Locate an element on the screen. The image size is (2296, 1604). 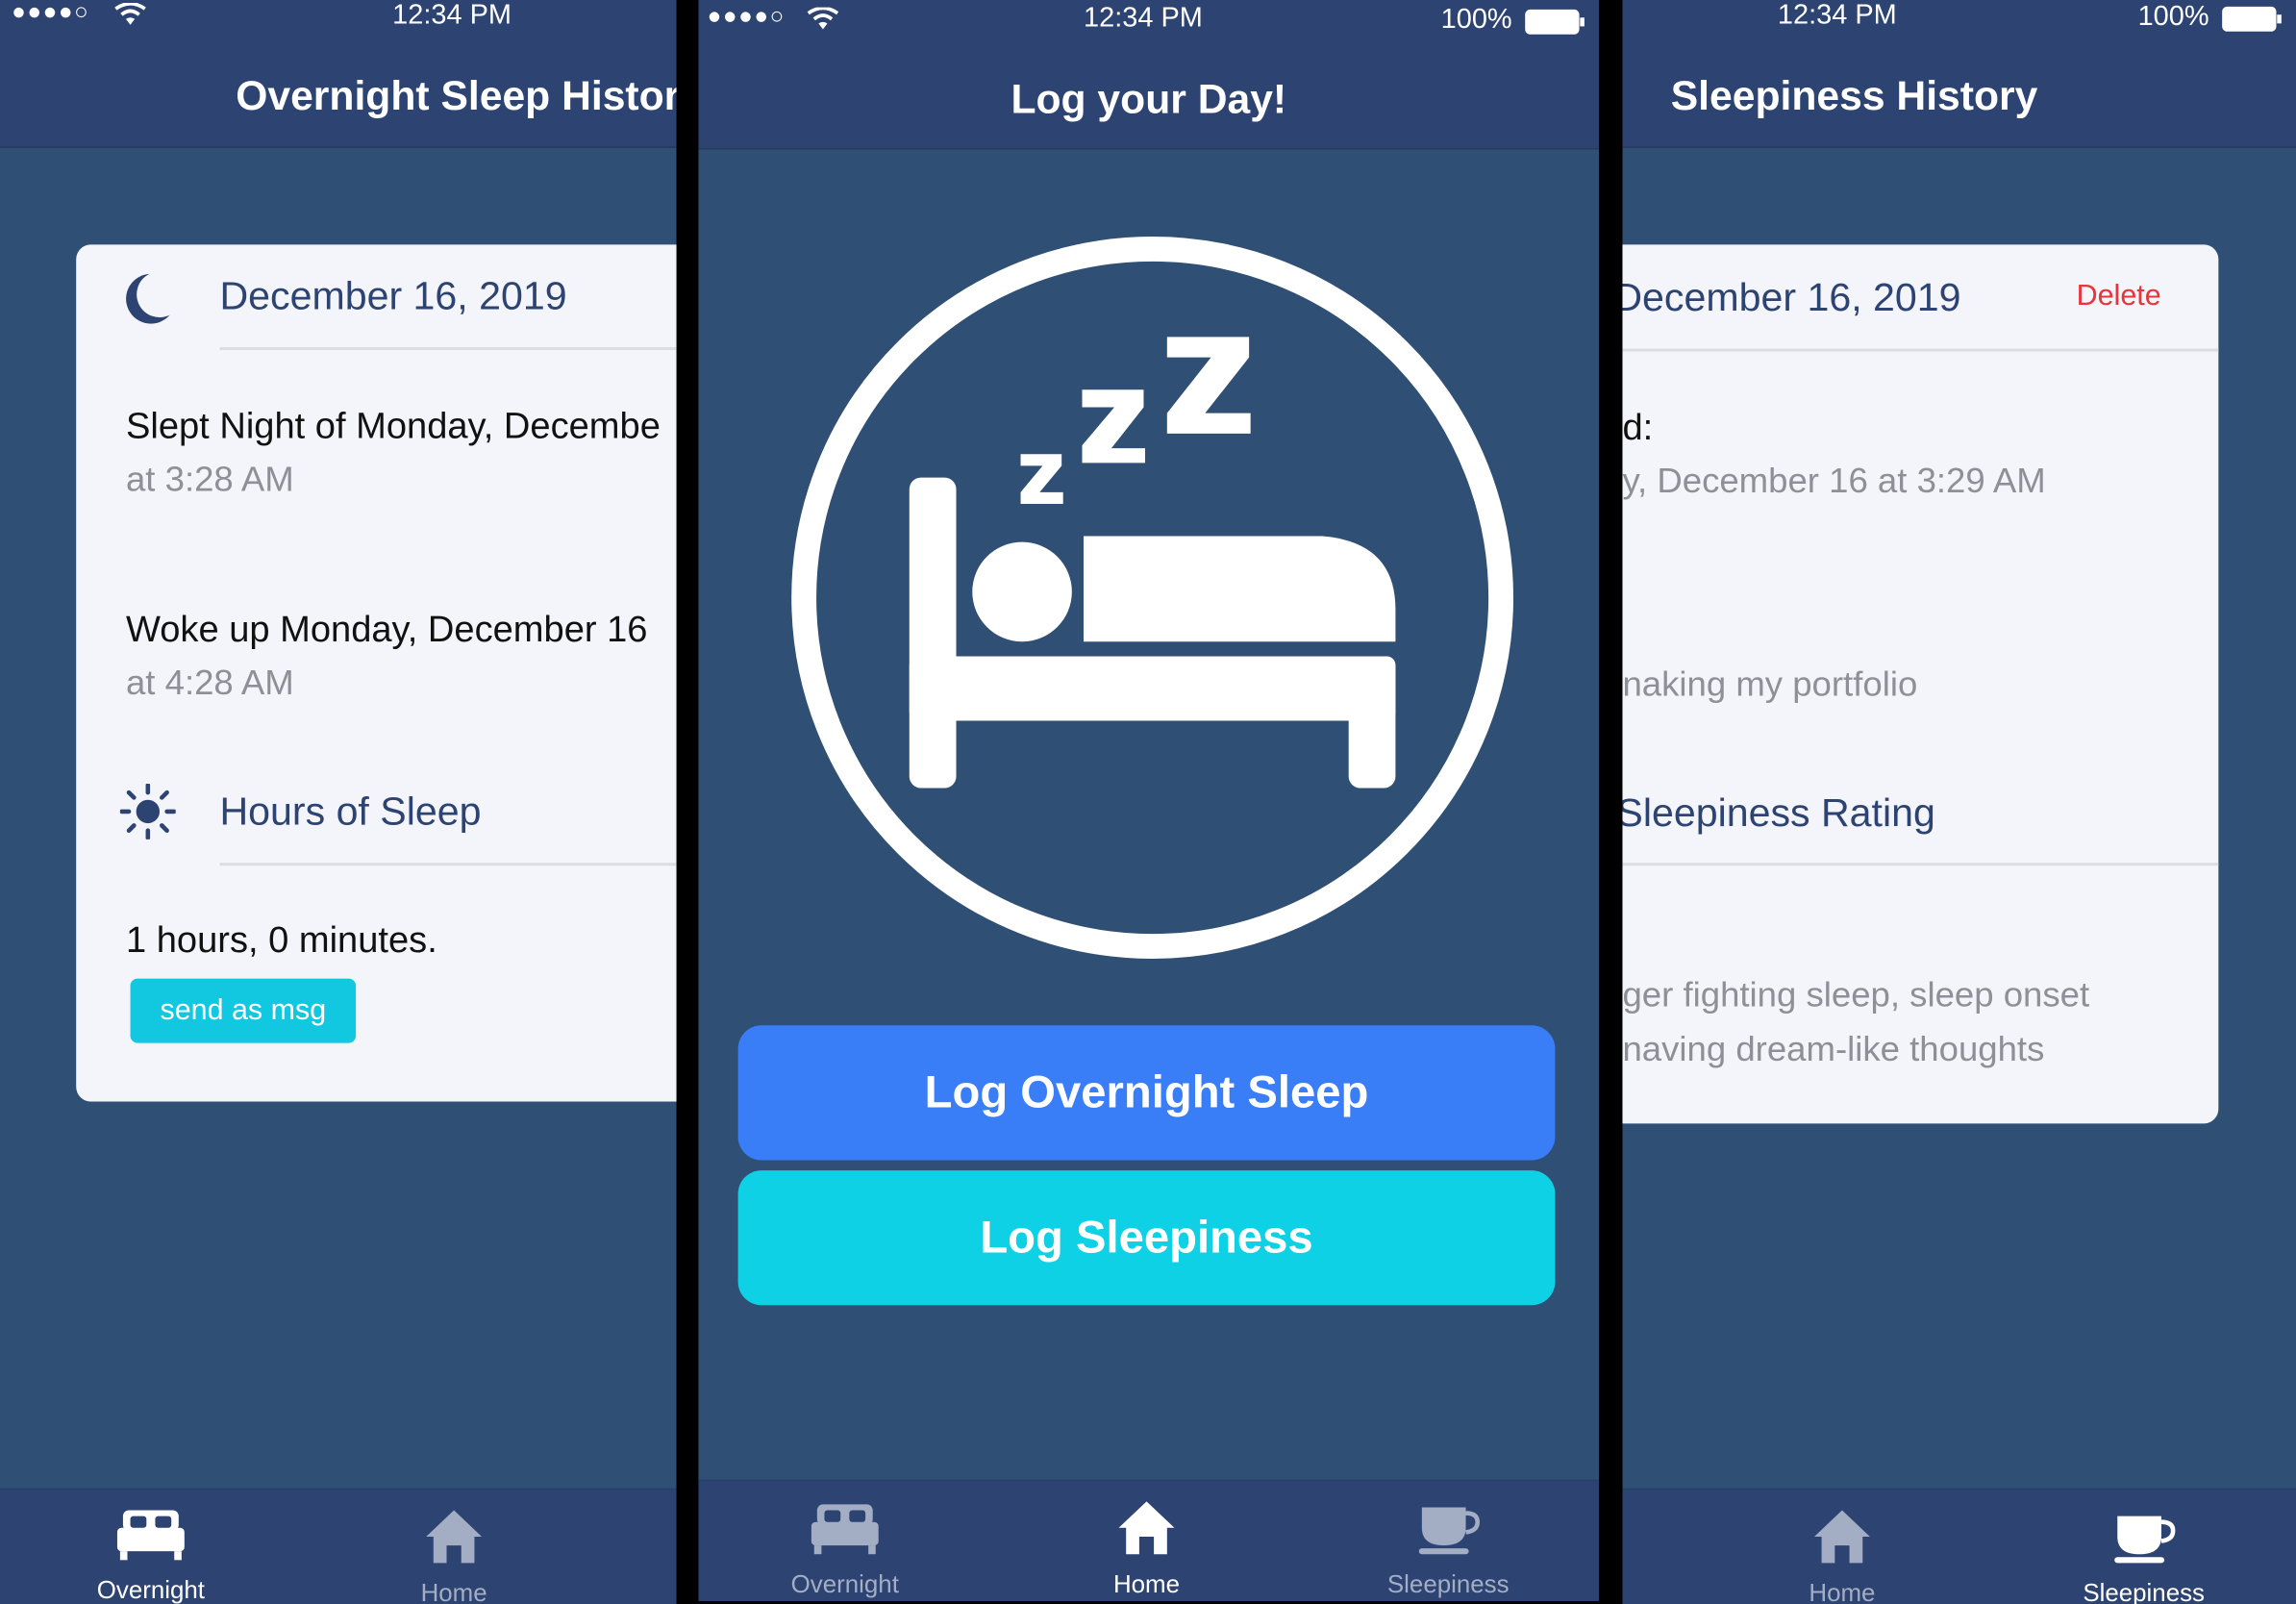
sun-icon is located at coordinates (148, 815).